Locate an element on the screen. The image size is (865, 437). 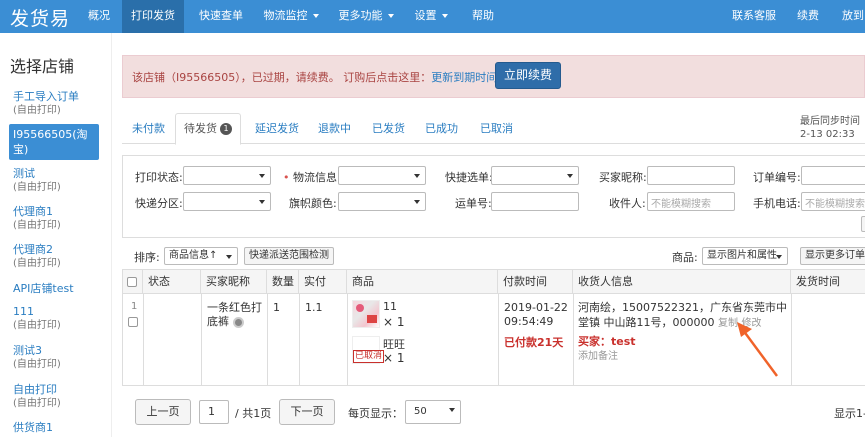
phone-input: 不能模糊搜索 is located at coordinates (833, 201).